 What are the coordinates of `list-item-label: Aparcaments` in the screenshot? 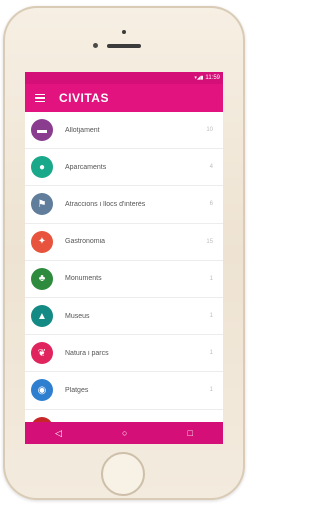 It's located at (86, 167).